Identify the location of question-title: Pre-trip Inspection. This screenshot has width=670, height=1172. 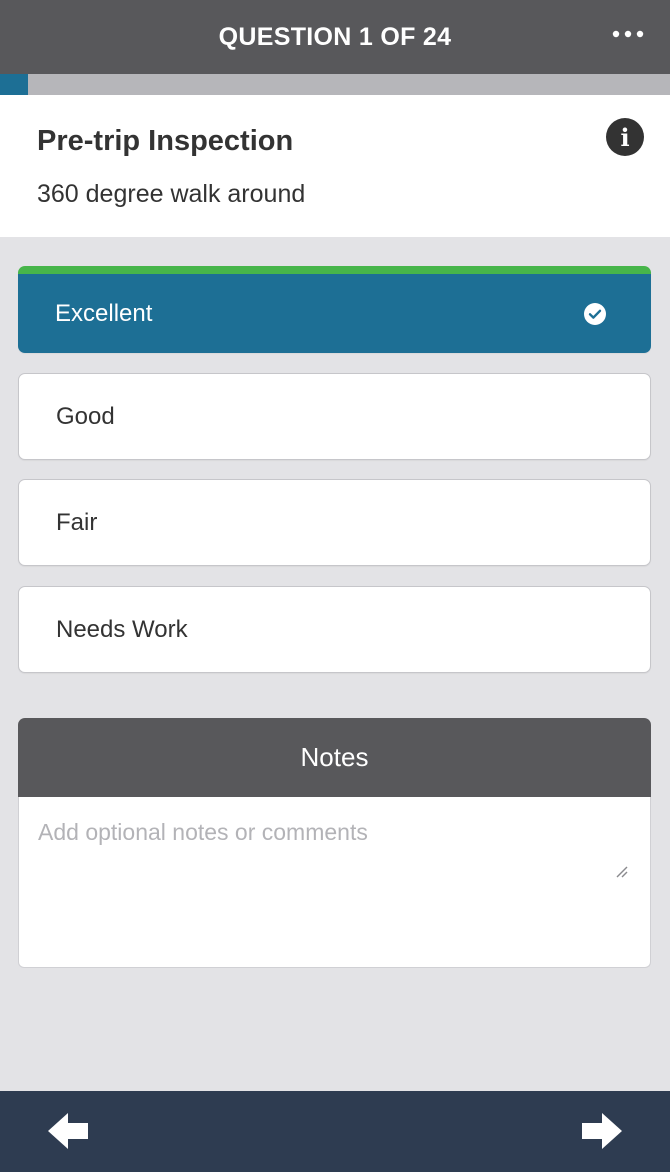
(165, 141).